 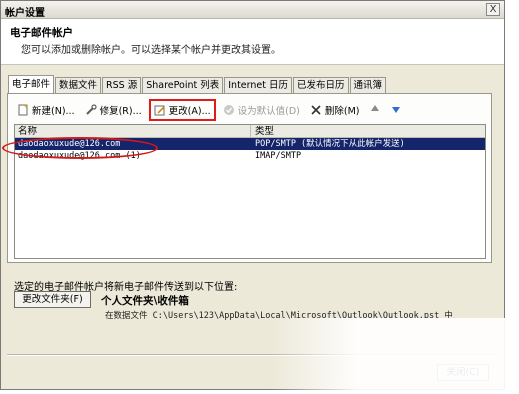 What do you see at coordinates (160, 110) in the screenshot?
I see `change-icon` at bounding box center [160, 110].